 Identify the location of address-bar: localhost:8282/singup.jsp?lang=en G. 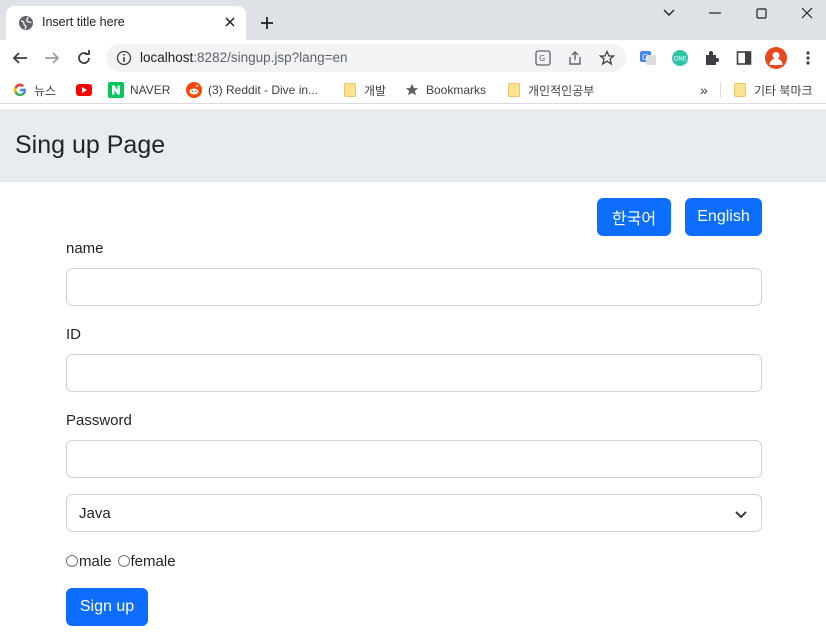
(366, 58).